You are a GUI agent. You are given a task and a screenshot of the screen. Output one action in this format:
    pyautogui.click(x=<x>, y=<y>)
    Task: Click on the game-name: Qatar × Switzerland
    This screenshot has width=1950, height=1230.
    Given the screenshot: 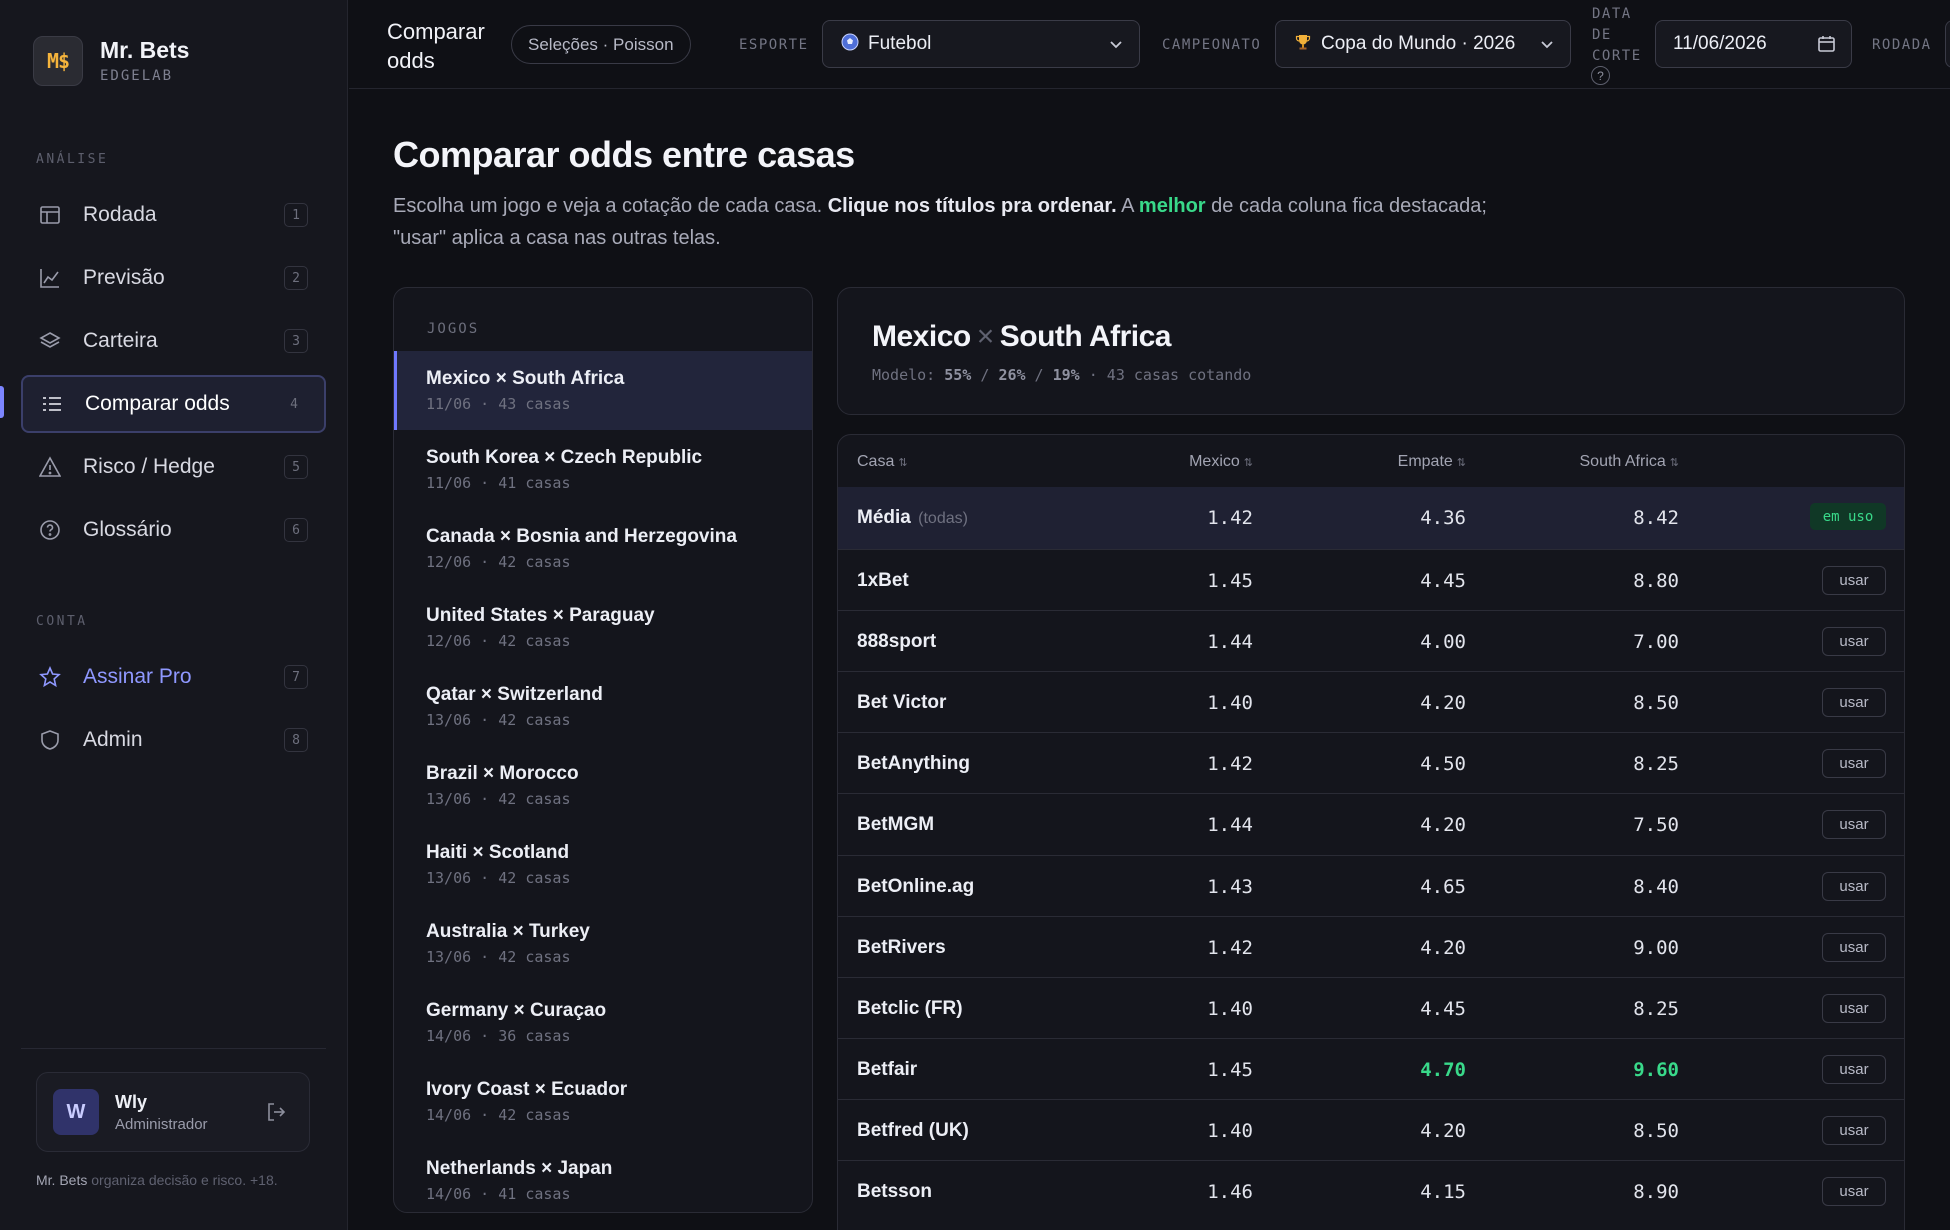 What is the action you would take?
    pyautogui.click(x=514, y=694)
    